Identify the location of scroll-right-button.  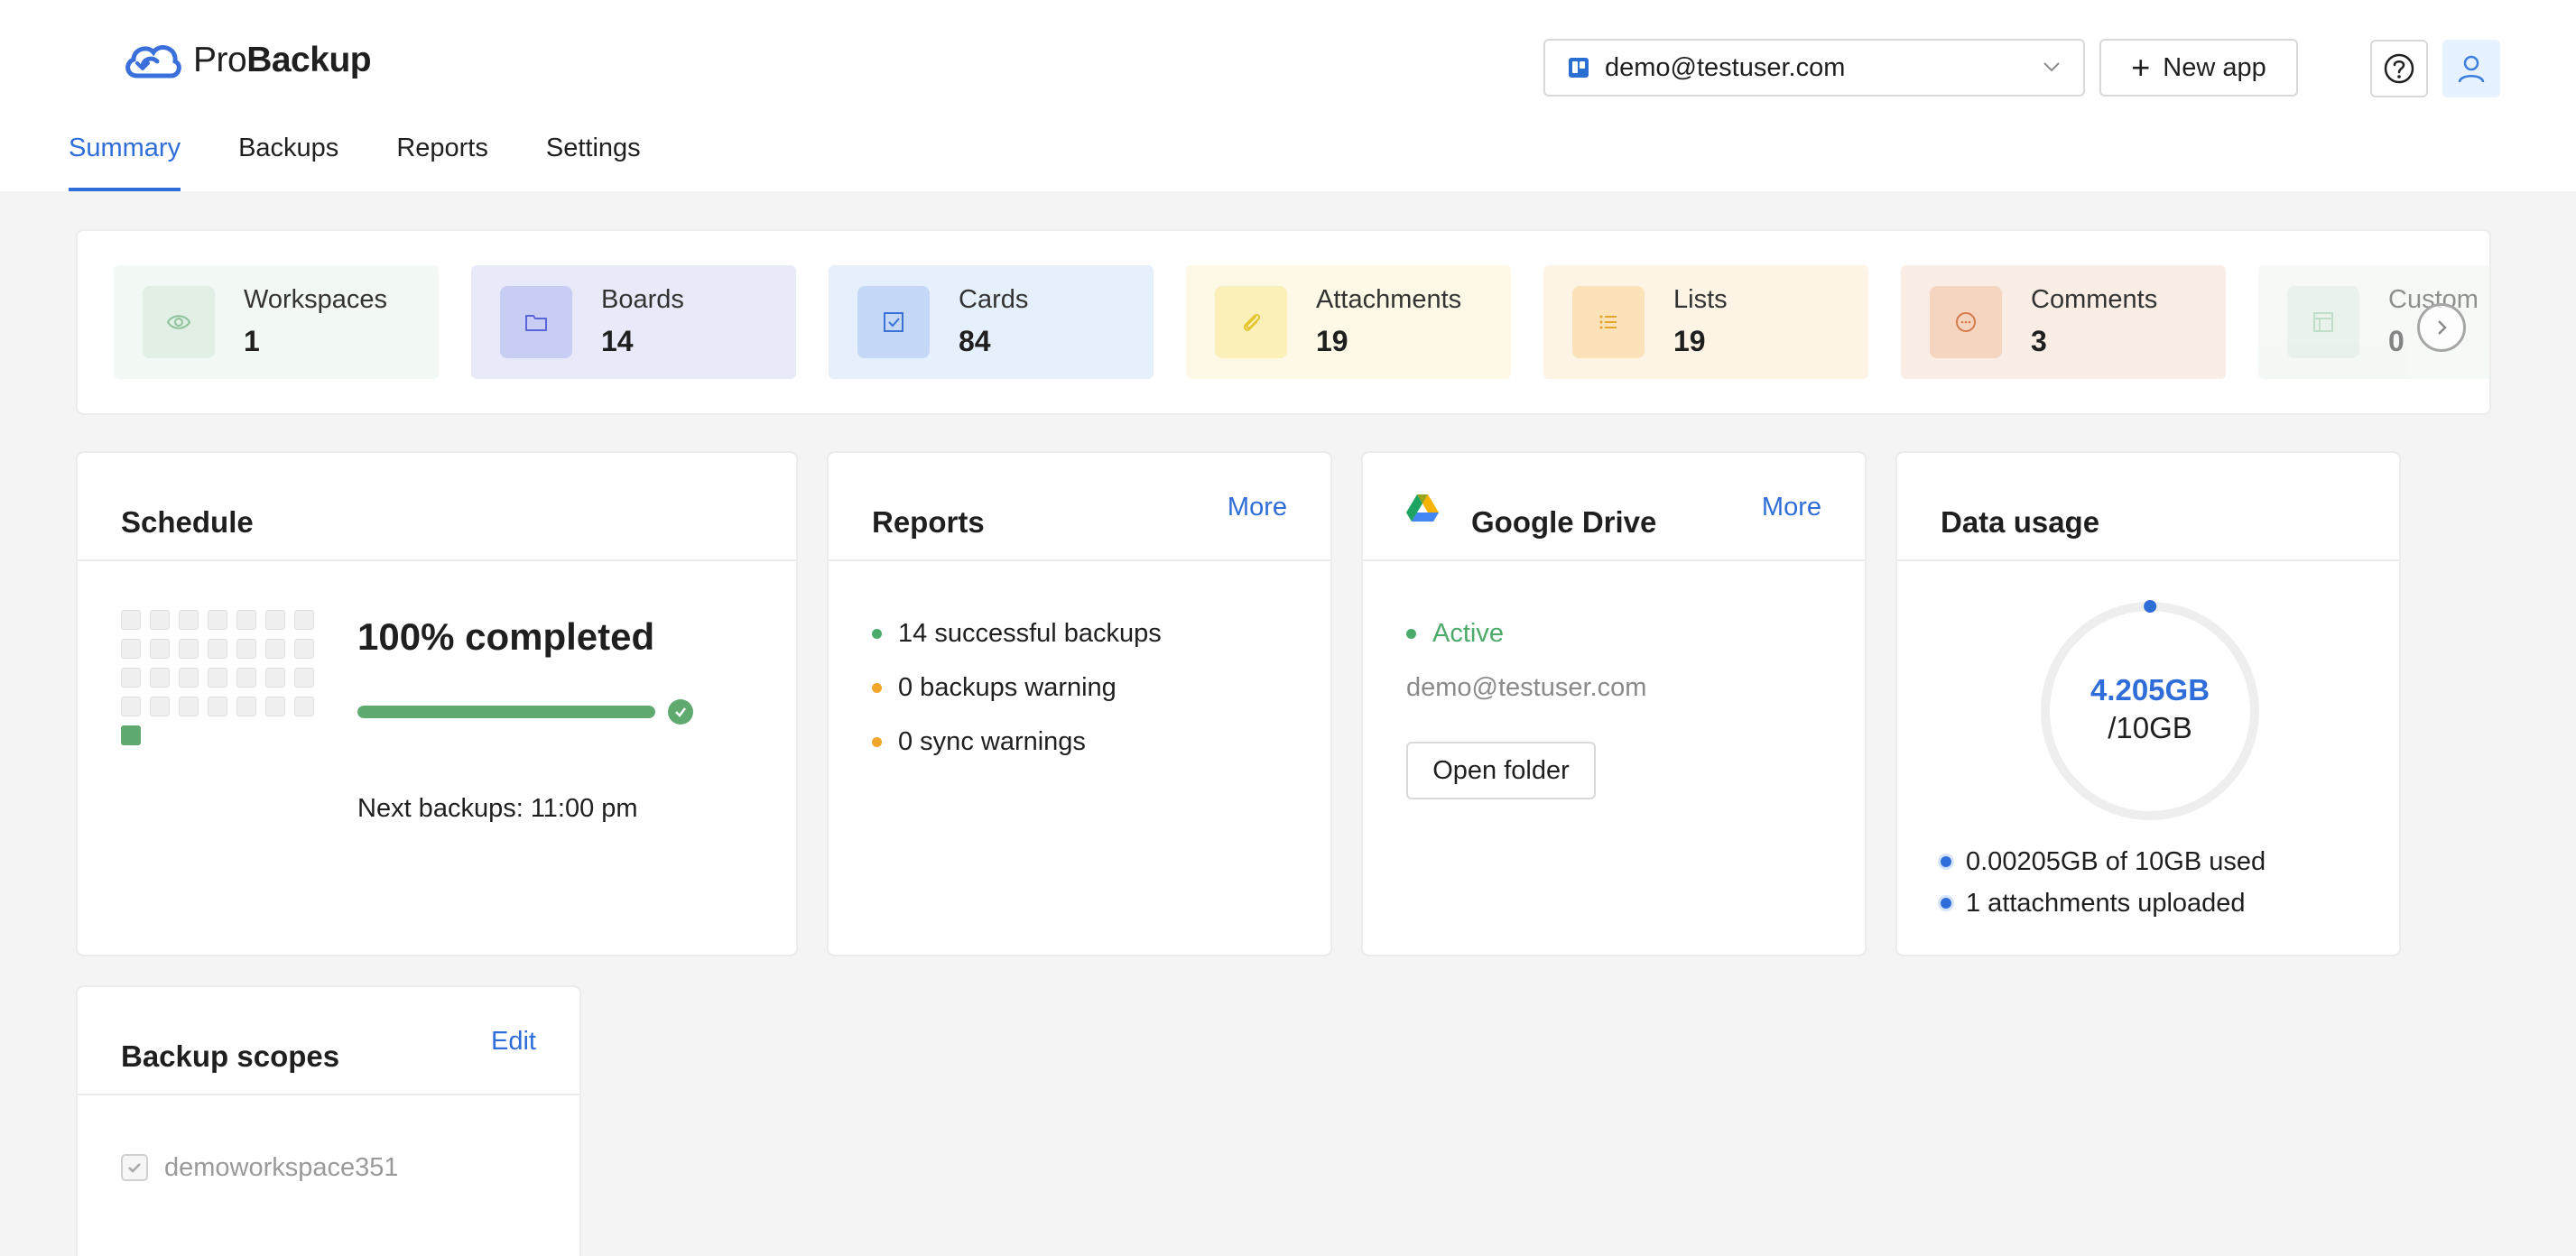
(2441, 327).